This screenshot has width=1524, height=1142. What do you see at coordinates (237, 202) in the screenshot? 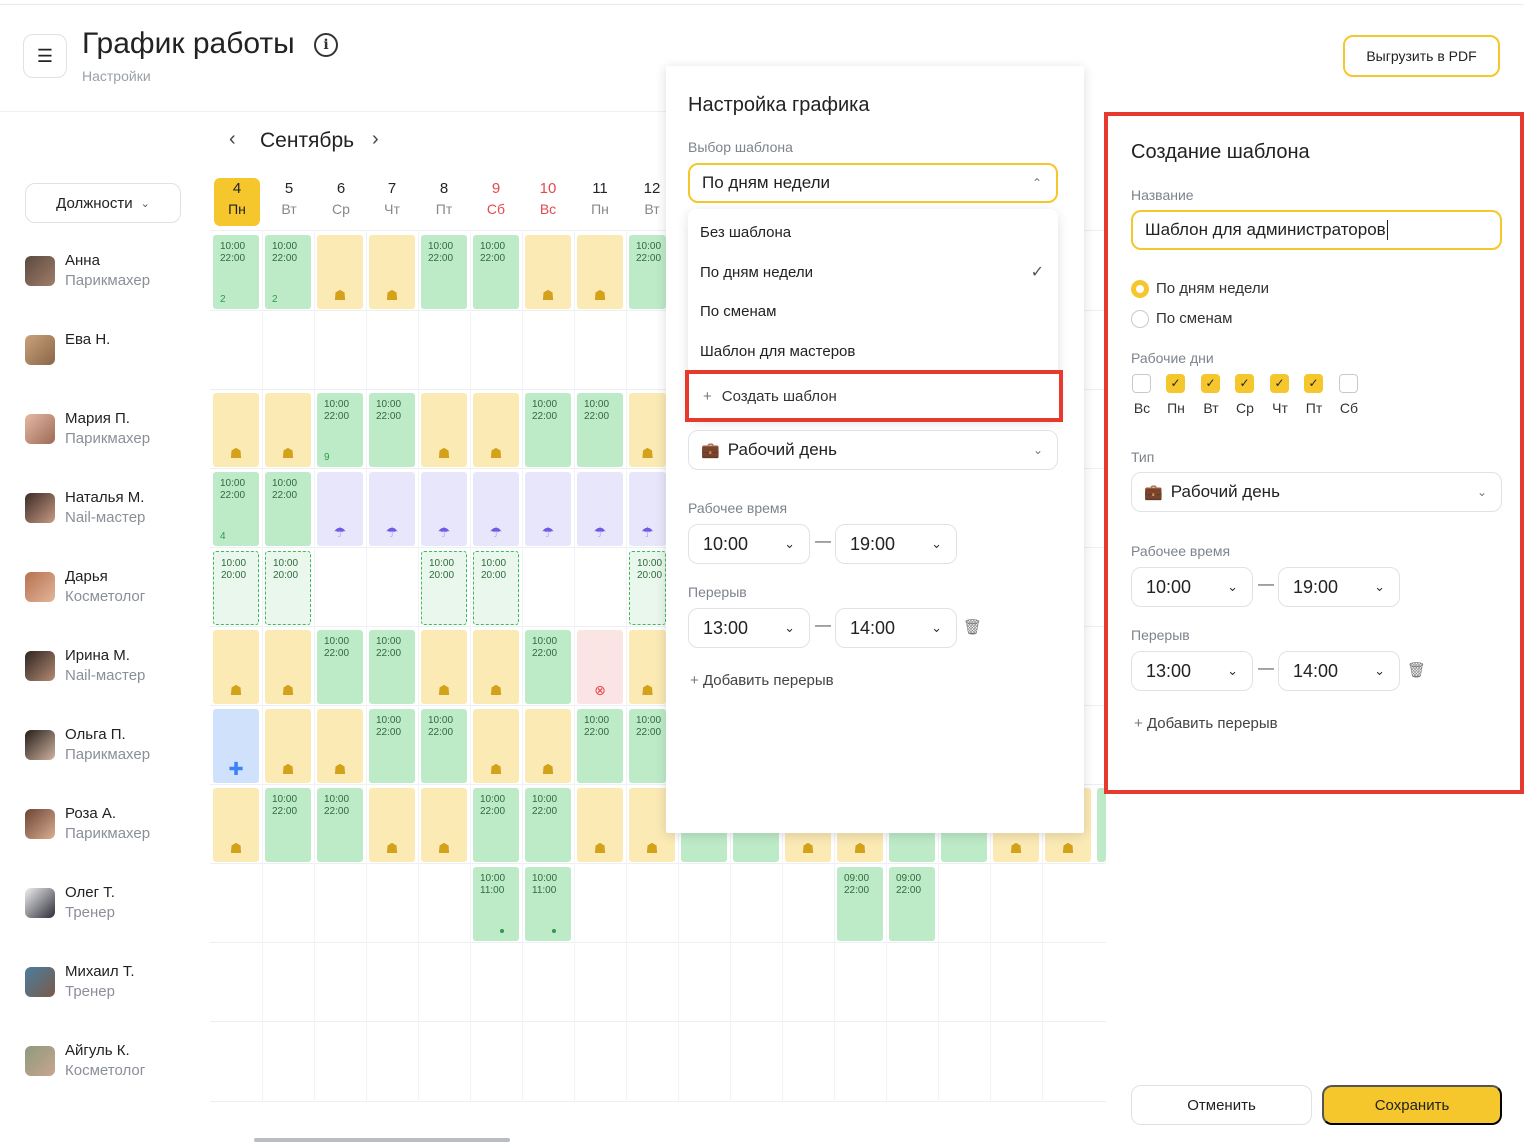
I see `day-header: 4 Пн` at bounding box center [237, 202].